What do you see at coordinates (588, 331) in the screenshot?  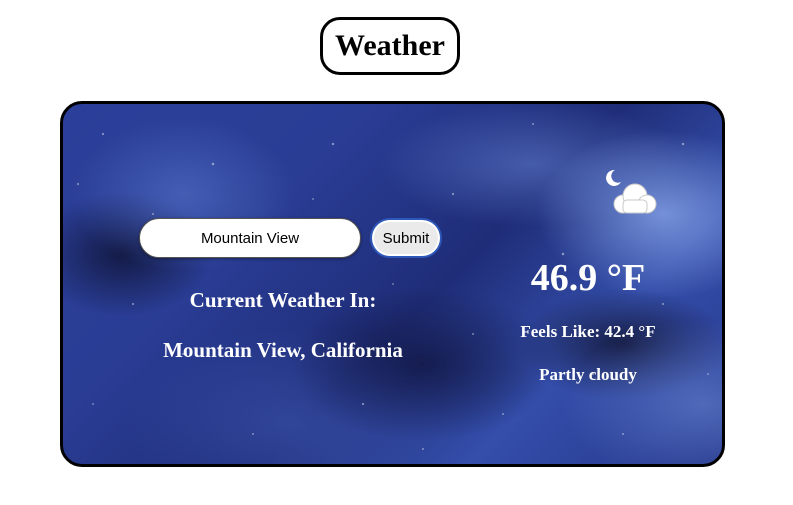 I see `feels-like: Feels Like: 42.4 °F` at bounding box center [588, 331].